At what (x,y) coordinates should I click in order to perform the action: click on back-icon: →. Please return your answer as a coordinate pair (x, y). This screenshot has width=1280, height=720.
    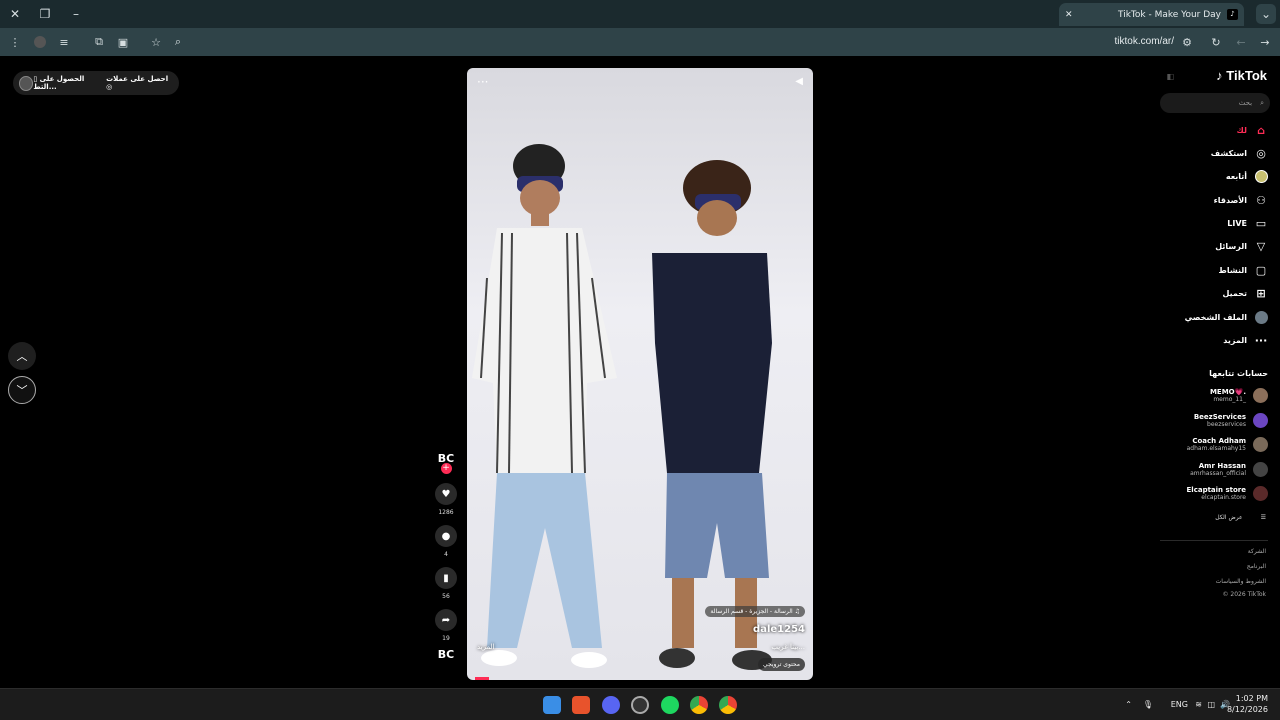
    Looking at the image, I should click on (1265, 42).